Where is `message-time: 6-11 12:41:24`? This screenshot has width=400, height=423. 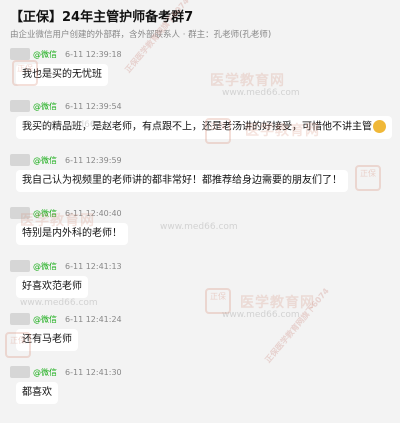
message-time: 6-11 12:41:24 is located at coordinates (93, 319).